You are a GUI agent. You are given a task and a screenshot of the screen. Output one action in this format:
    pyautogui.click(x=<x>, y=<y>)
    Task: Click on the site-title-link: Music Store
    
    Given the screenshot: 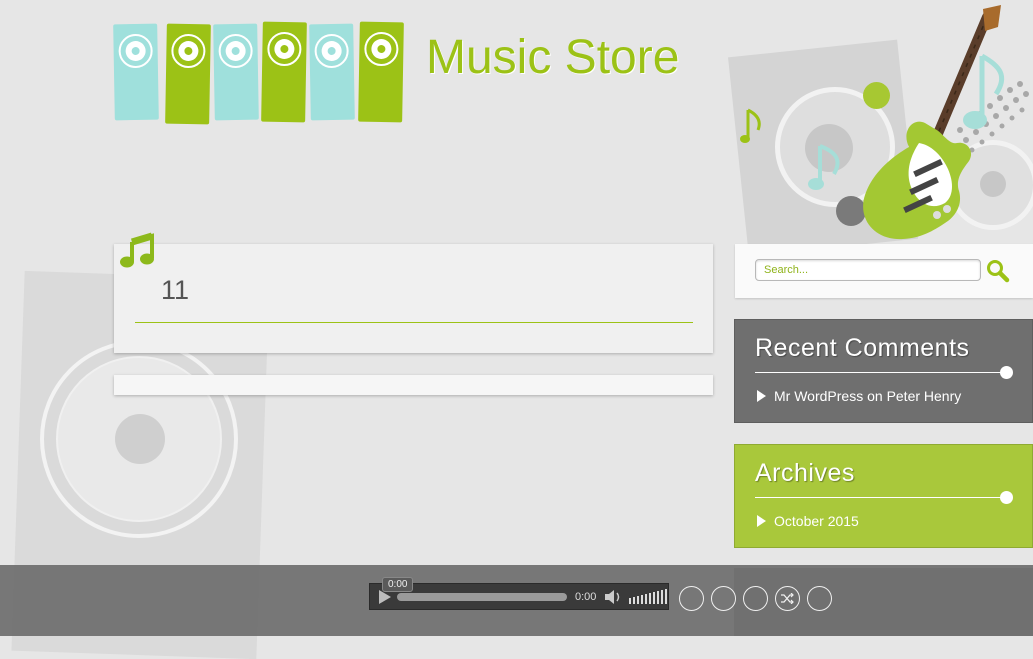 What is the action you would take?
    pyautogui.click(x=552, y=57)
    